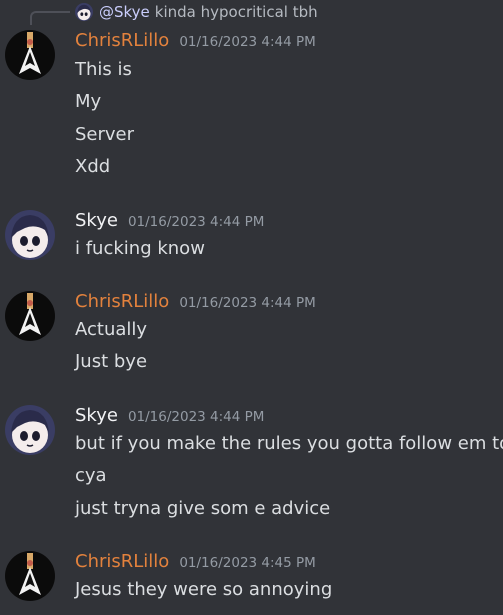 The height and width of the screenshot is (615, 503). I want to click on reply-mention: @Skye, so click(124, 12).